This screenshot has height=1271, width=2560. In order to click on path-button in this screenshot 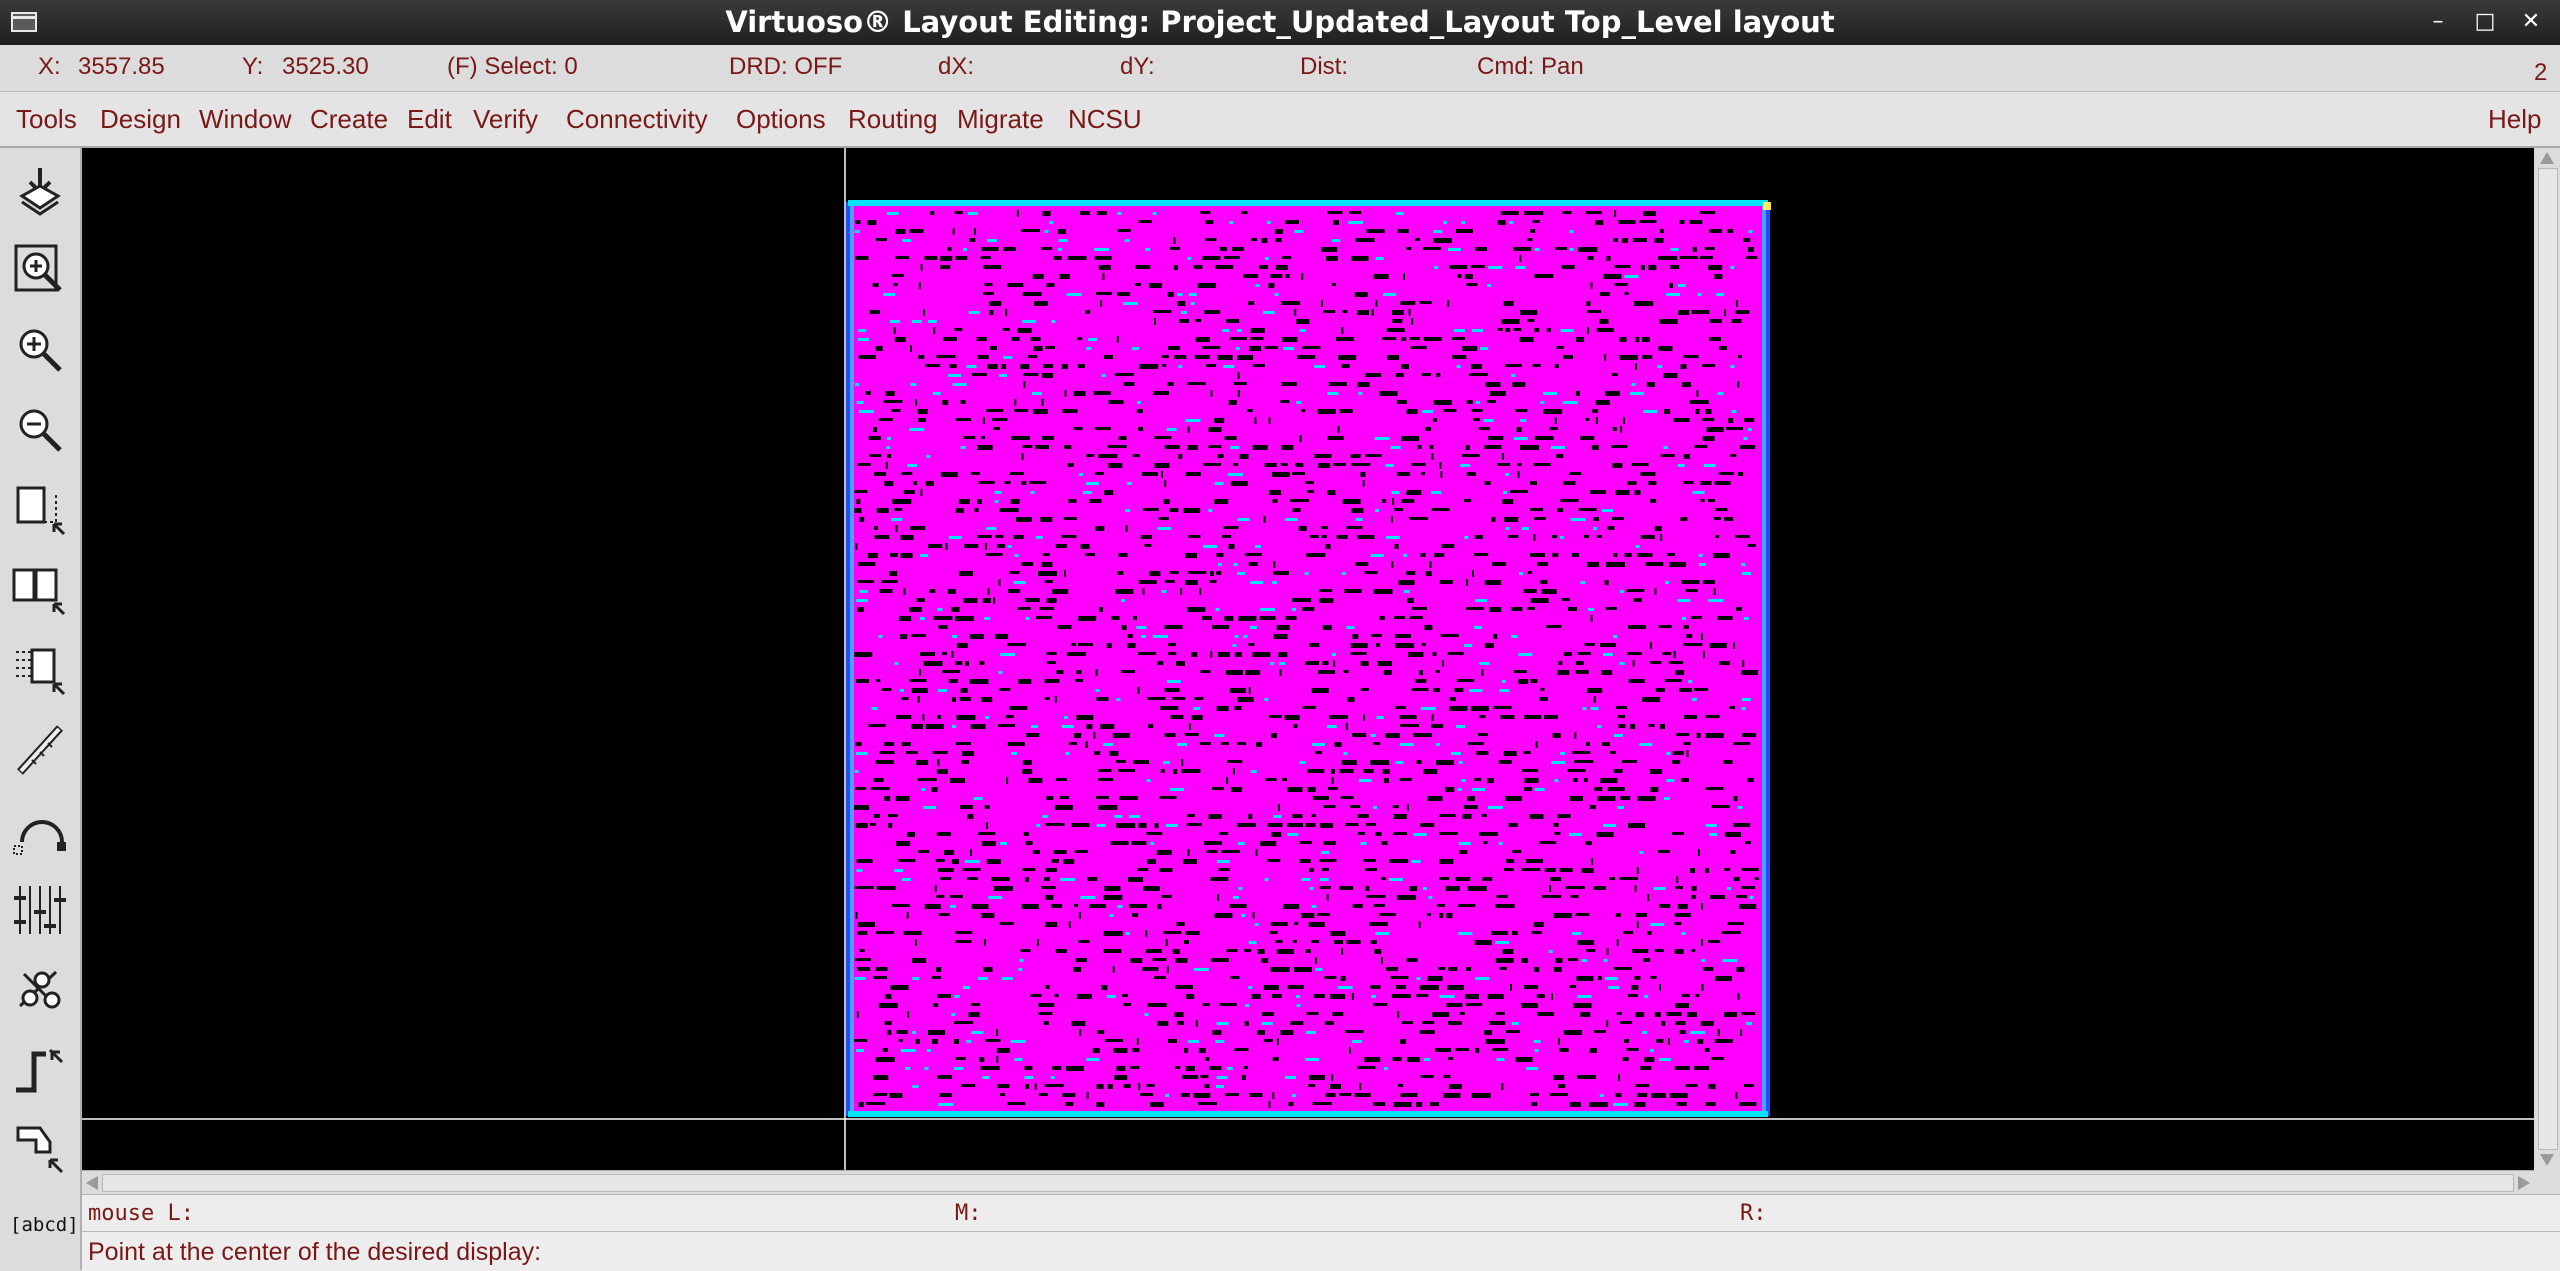, I will do `click(39, 909)`.